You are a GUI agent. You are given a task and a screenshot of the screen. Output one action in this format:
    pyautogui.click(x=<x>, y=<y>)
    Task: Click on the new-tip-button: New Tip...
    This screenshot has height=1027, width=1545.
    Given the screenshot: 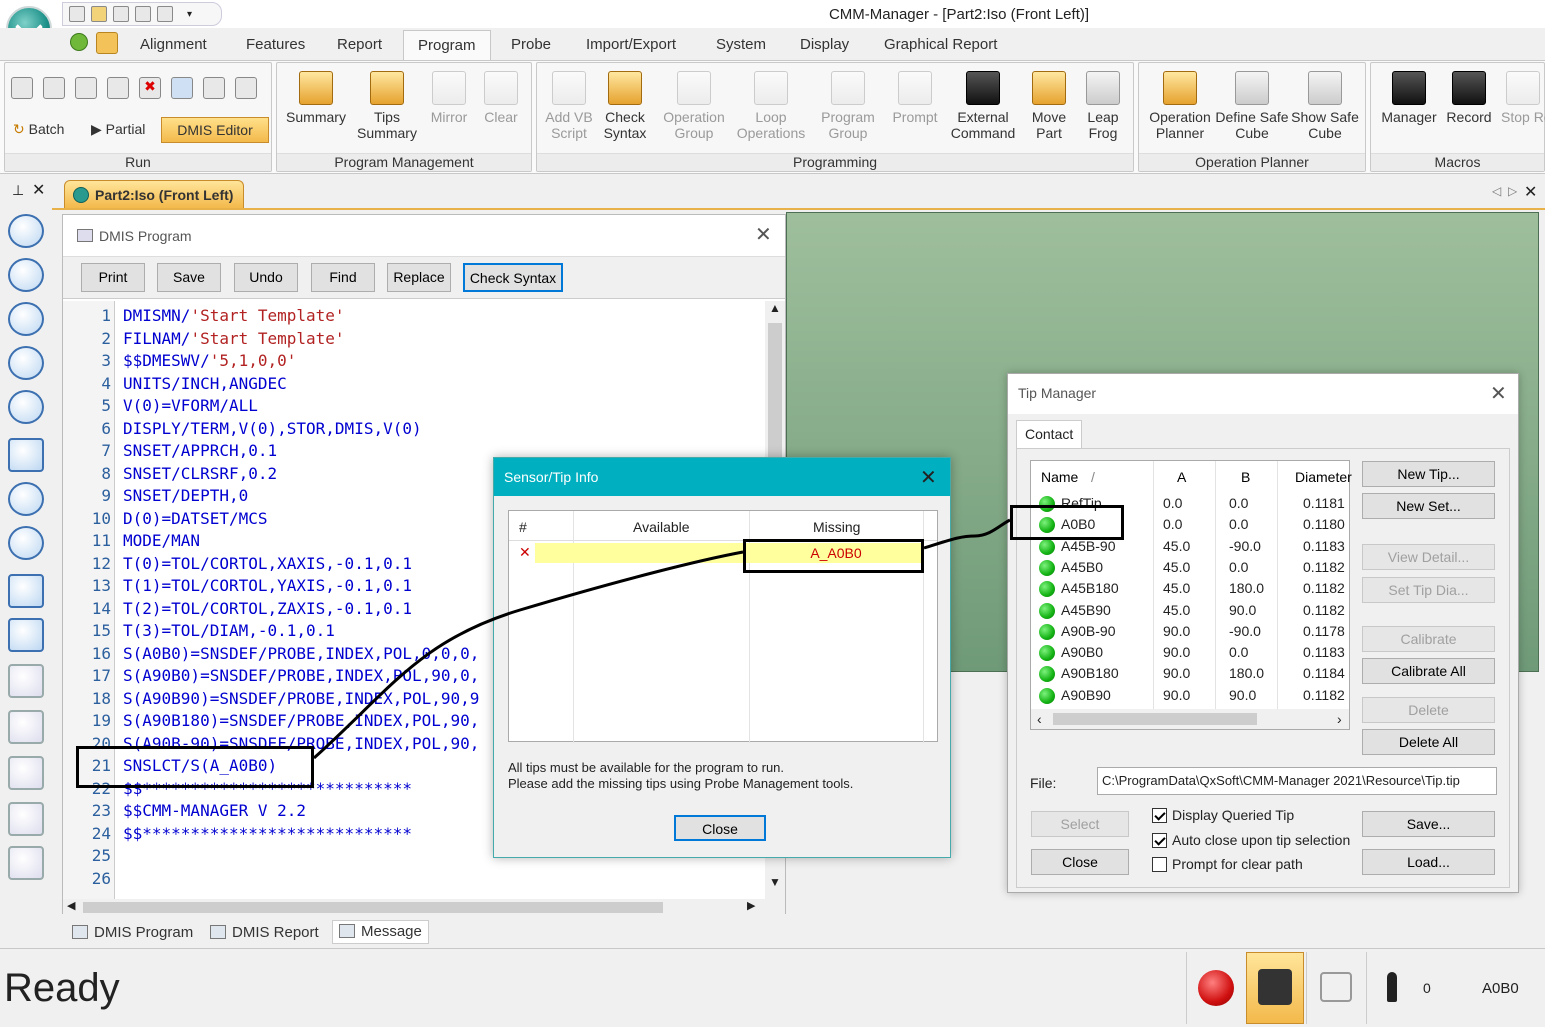 What is the action you would take?
    pyautogui.click(x=1428, y=474)
    